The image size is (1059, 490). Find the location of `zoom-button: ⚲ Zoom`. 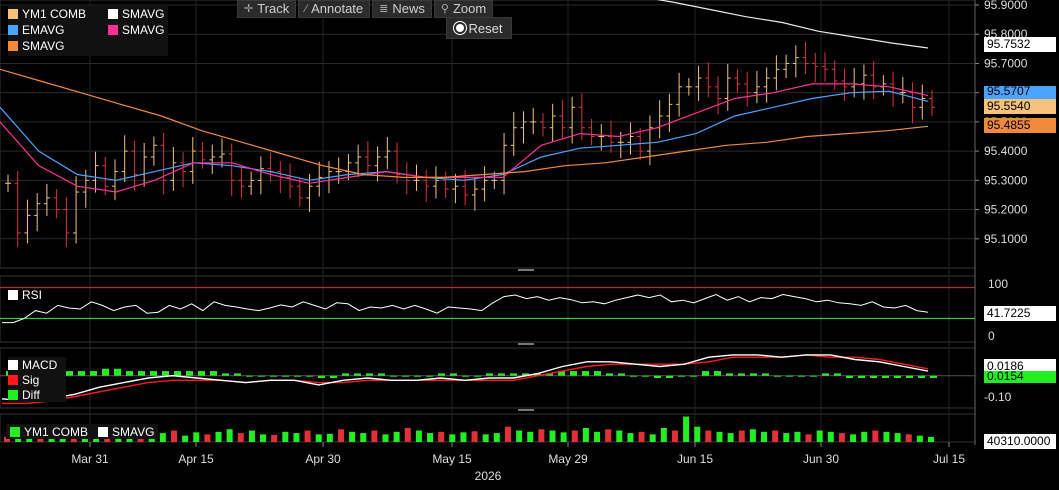

zoom-button: ⚲ Zoom is located at coordinates (463, 9).